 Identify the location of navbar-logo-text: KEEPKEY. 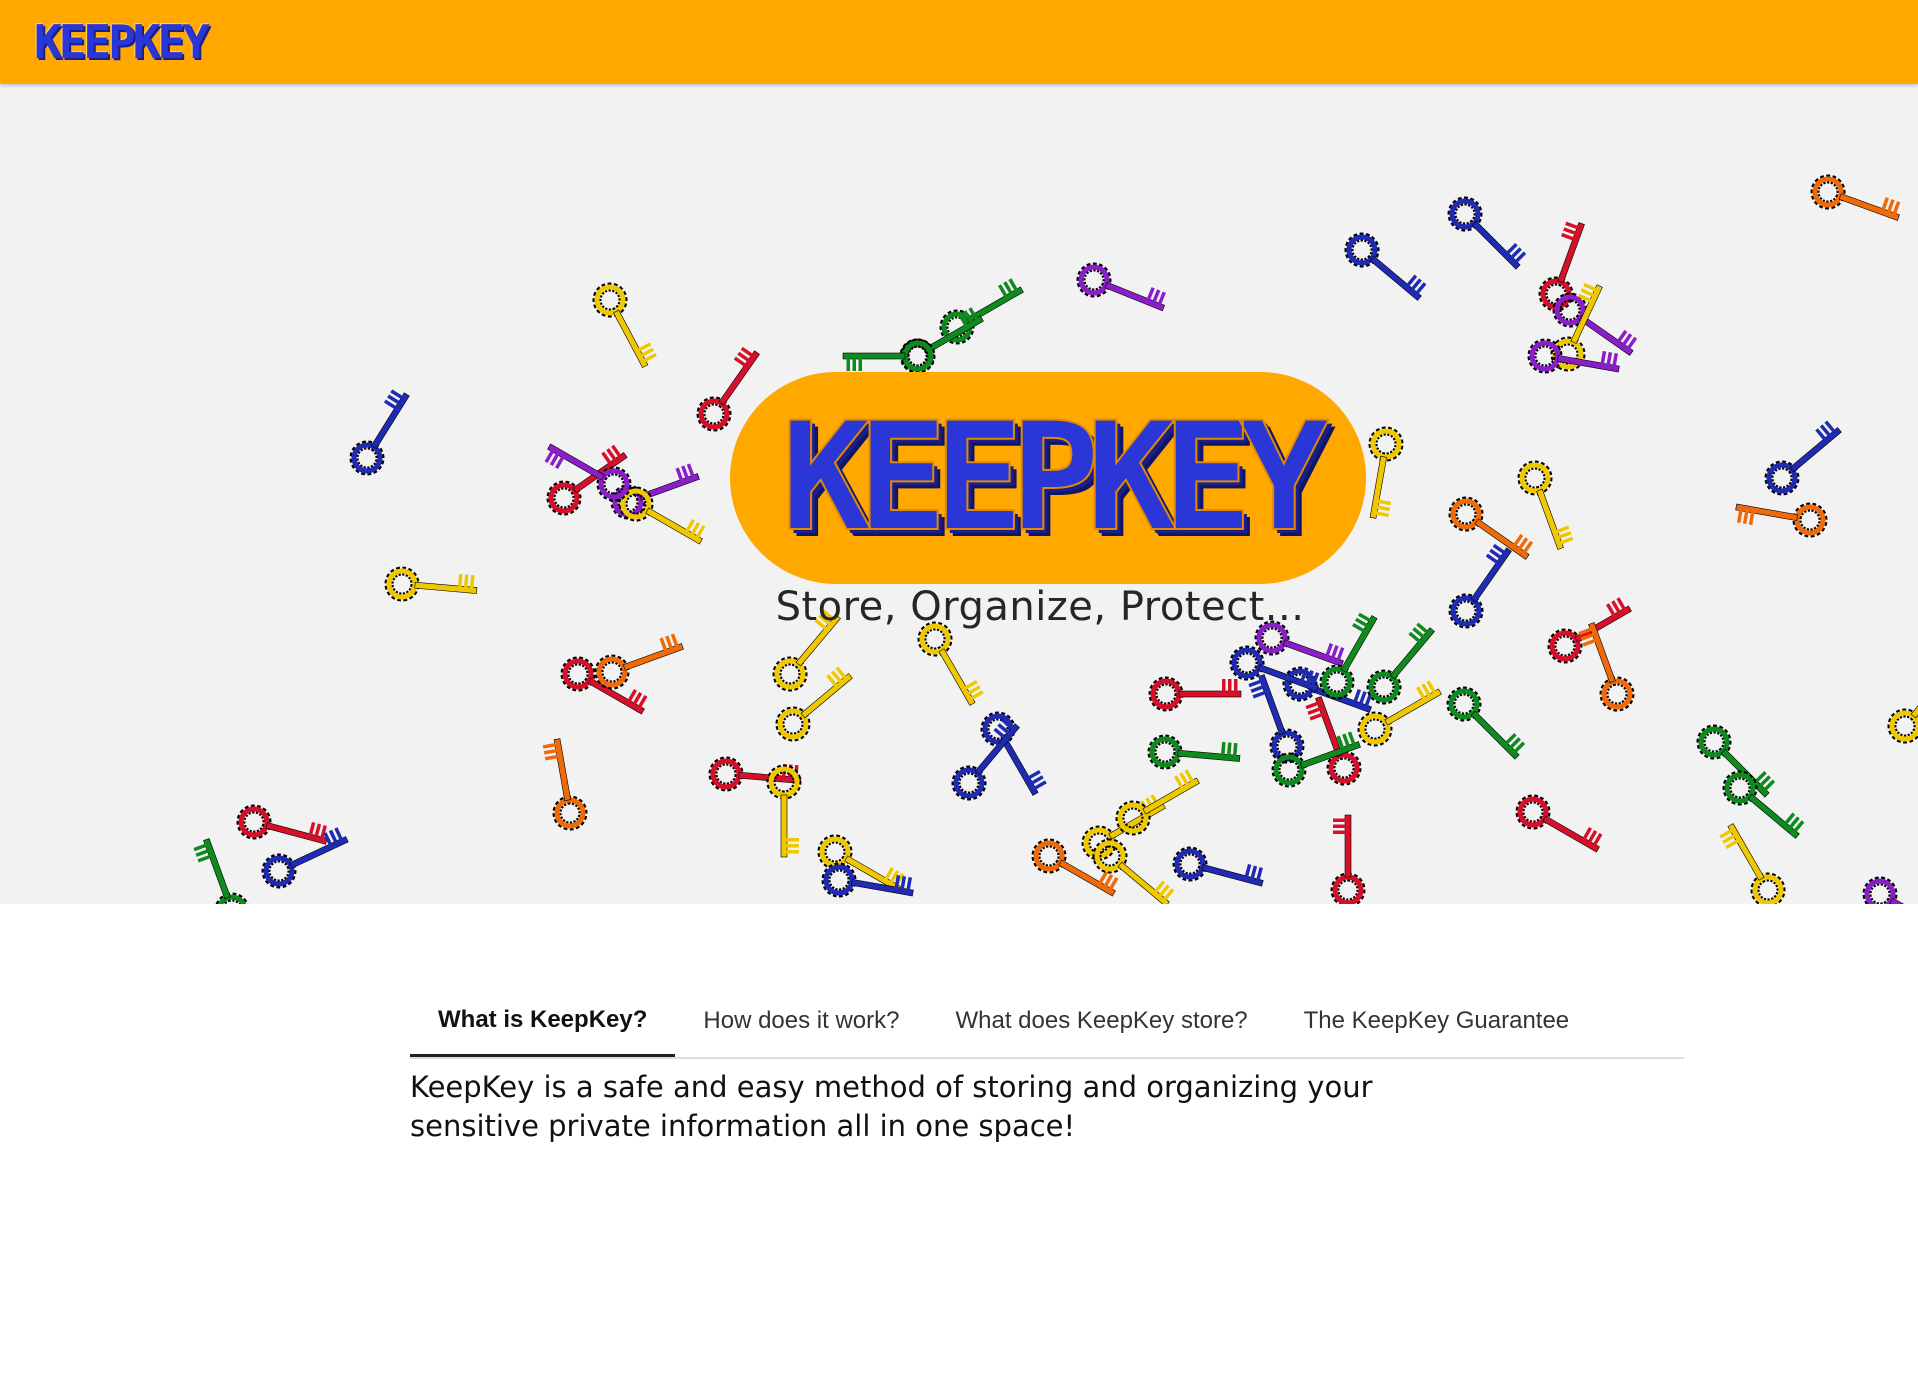
(122, 42).